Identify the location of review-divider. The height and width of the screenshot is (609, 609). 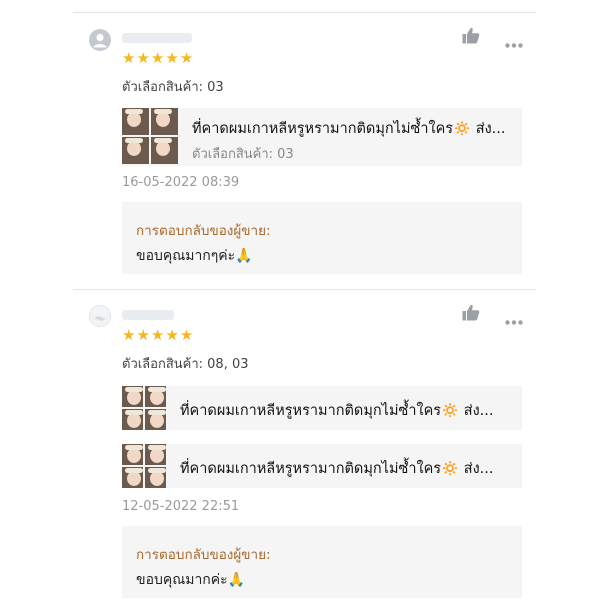
(304, 289).